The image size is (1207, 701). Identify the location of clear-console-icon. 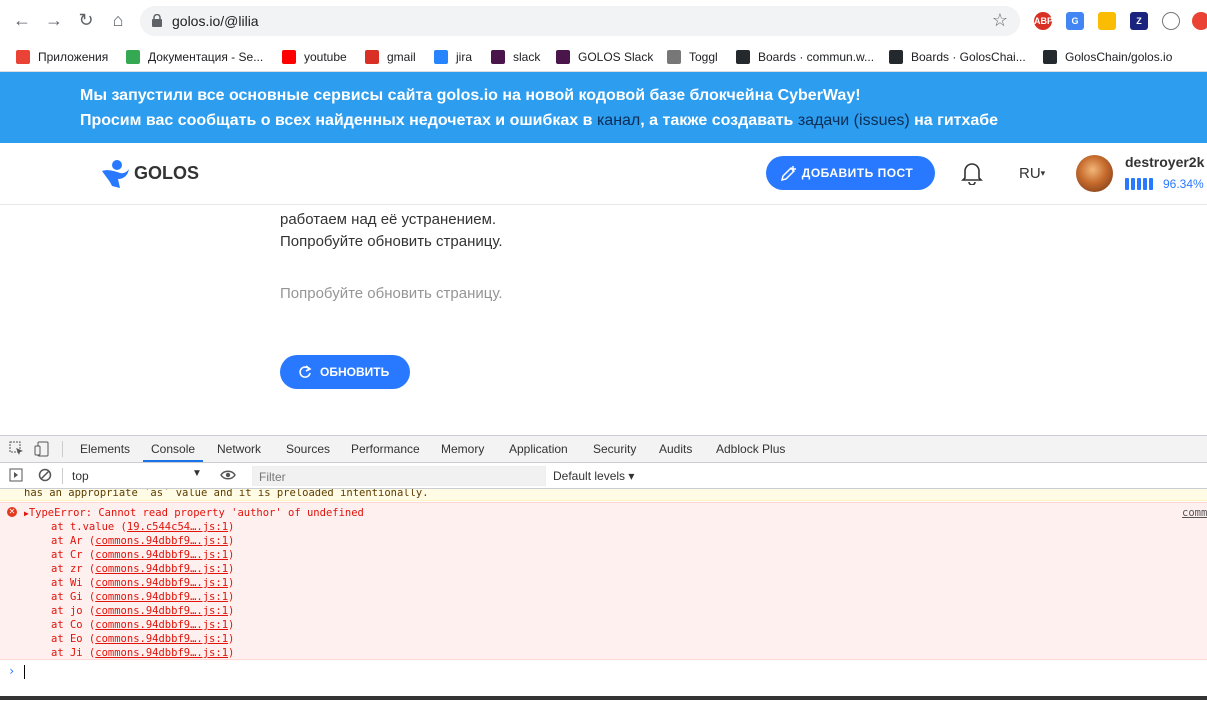
(45, 475).